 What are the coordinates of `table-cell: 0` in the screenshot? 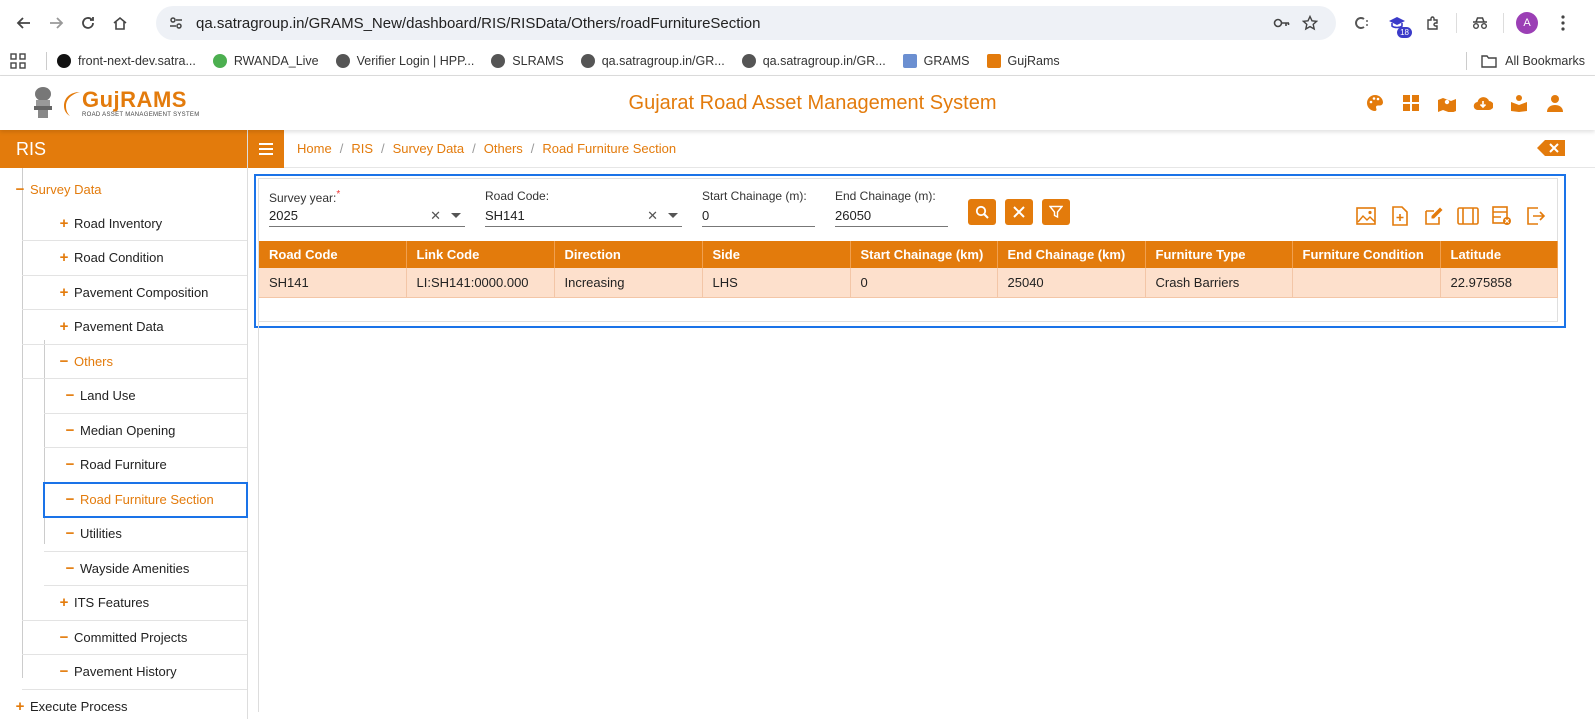 It's located at (924, 283).